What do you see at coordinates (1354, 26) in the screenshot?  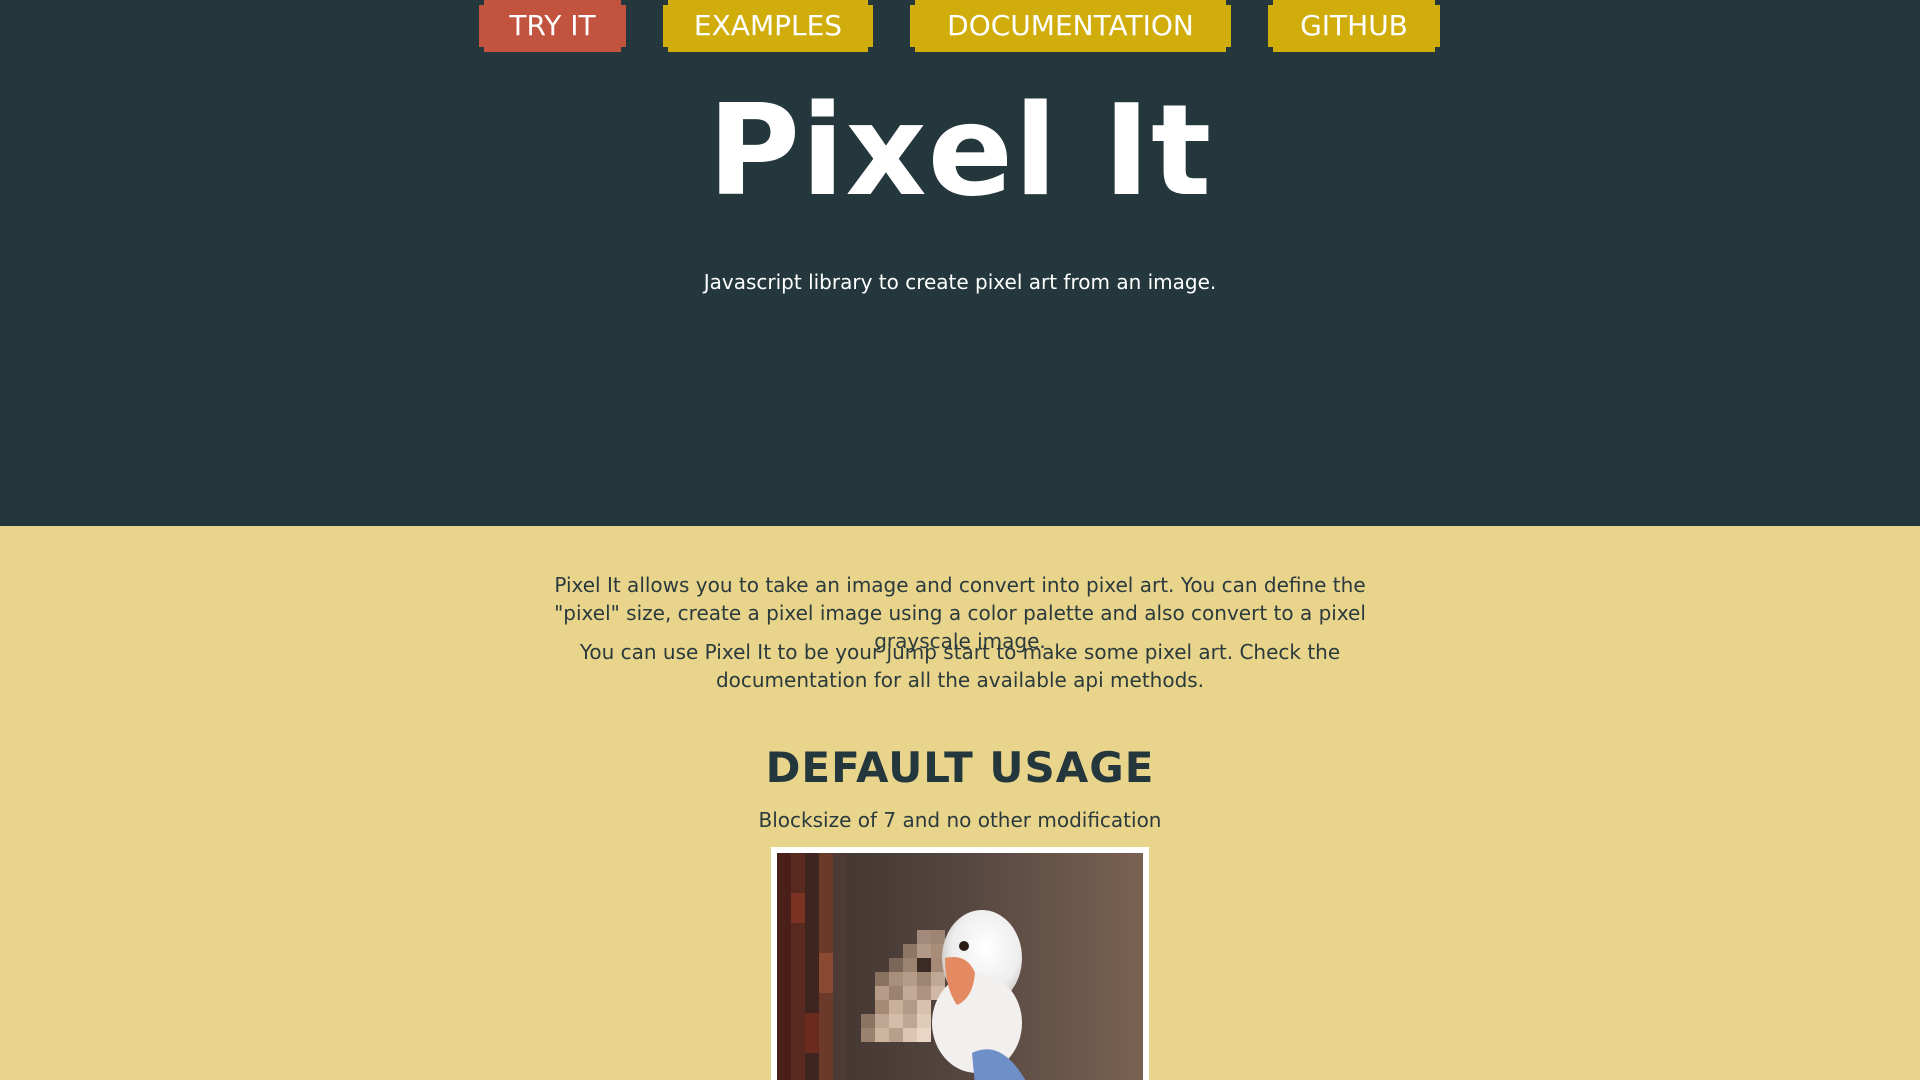 I see `github-button: GITHUB` at bounding box center [1354, 26].